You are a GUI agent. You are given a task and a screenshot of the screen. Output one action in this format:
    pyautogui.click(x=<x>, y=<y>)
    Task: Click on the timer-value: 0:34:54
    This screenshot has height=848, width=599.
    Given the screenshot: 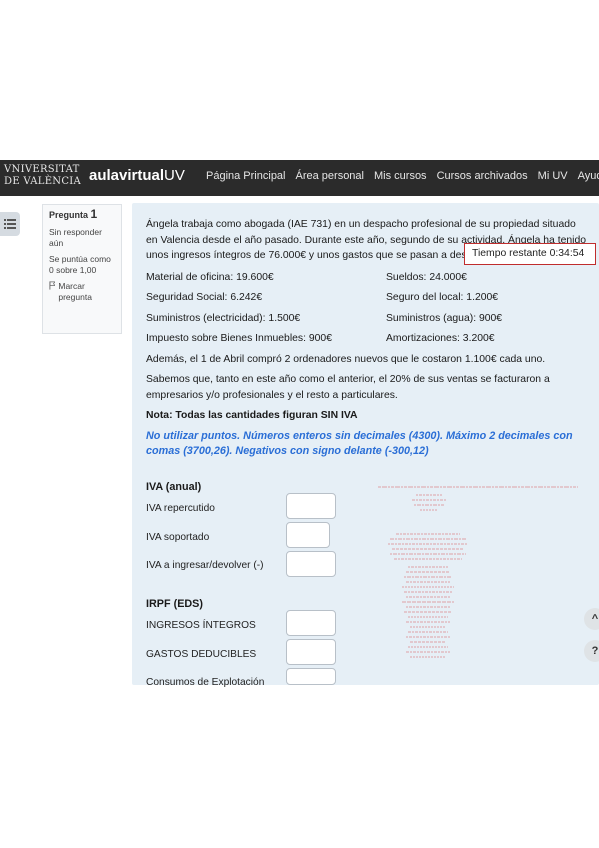 What is the action you would take?
    pyautogui.click(x=567, y=253)
    